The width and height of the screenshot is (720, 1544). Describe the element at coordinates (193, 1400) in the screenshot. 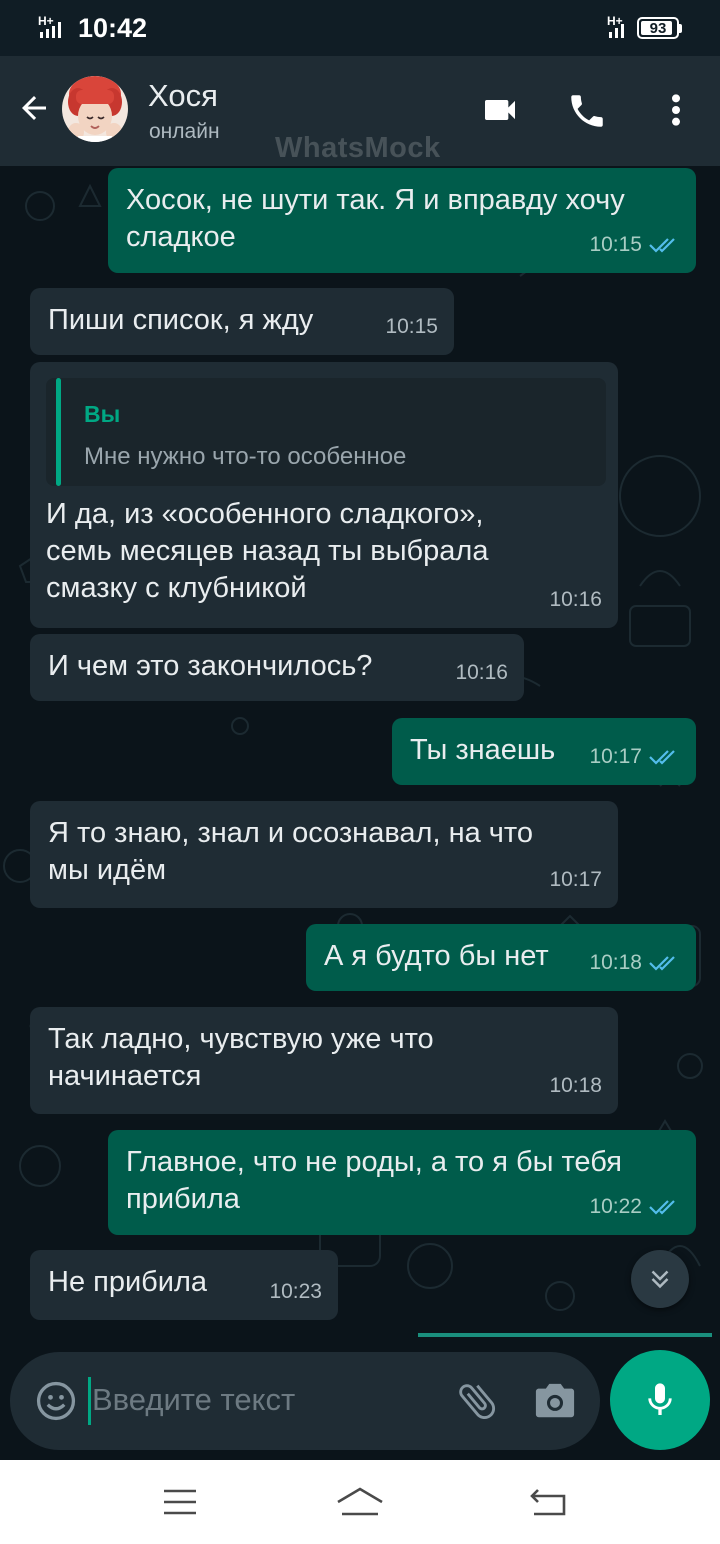

I see `message-input: Введите текст` at that location.